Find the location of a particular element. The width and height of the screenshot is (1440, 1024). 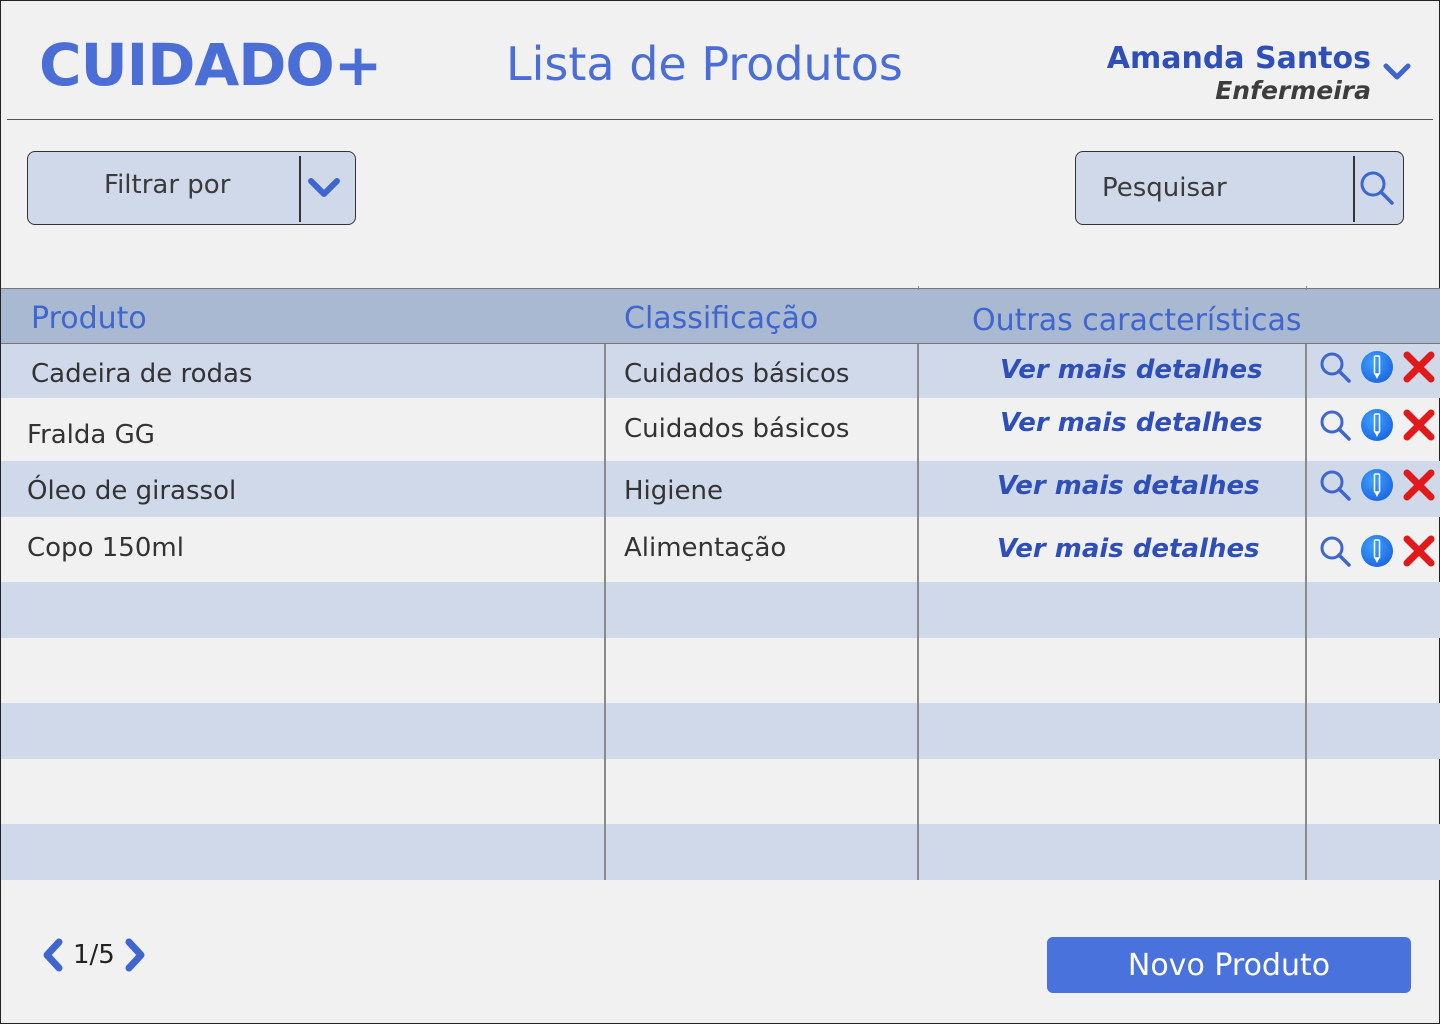

filter-dropdown: Filtrar por is located at coordinates (191, 188).